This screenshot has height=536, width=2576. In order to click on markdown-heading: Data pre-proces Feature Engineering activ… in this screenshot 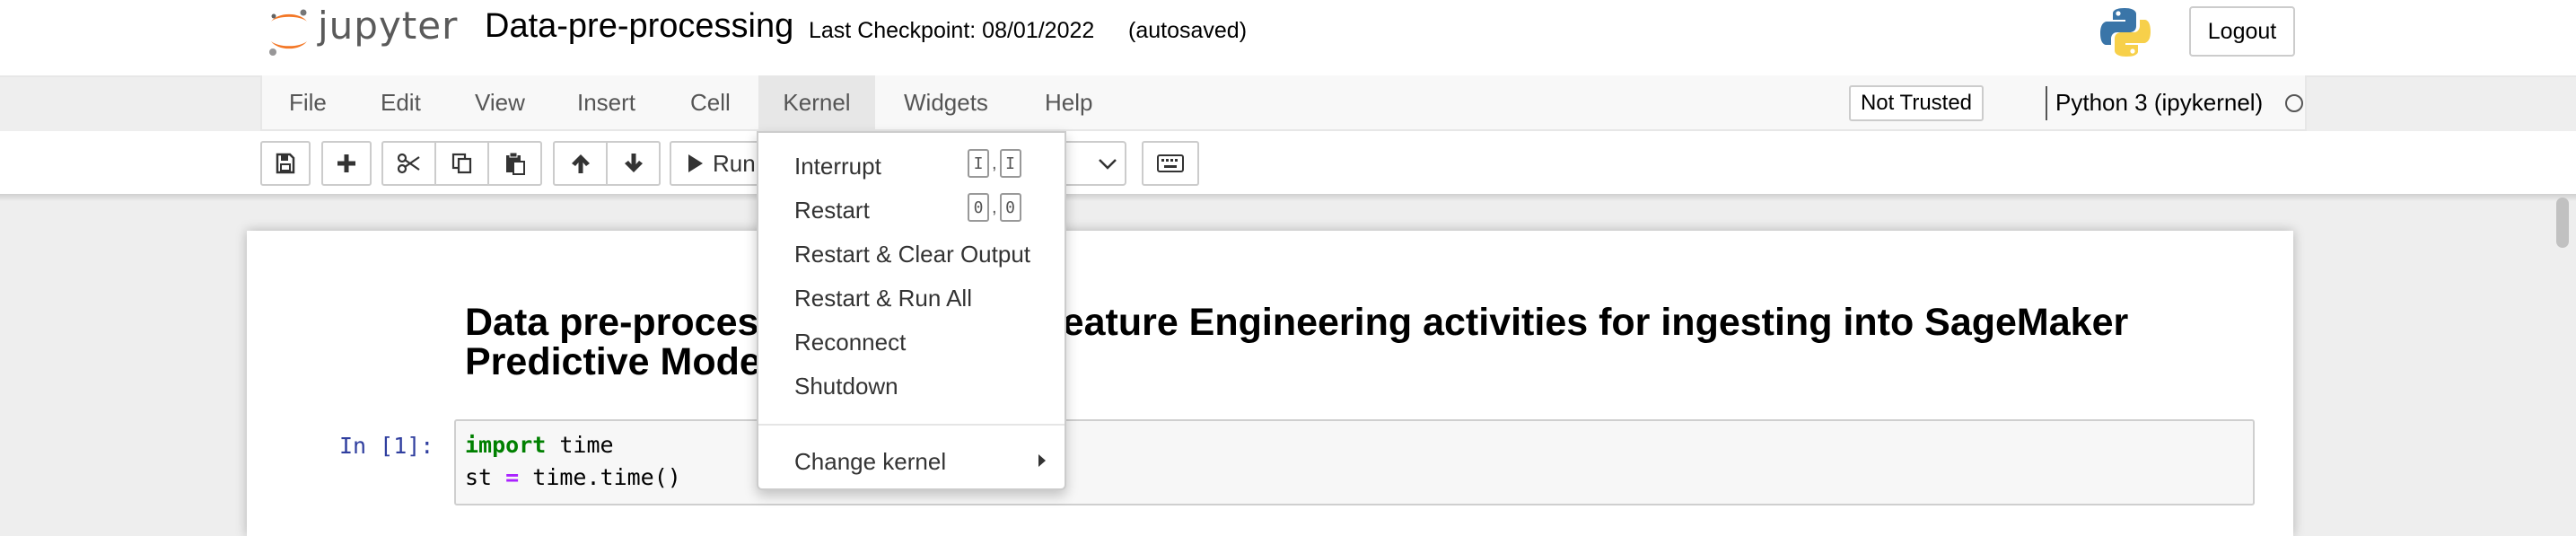, I will do `click(1344, 342)`.